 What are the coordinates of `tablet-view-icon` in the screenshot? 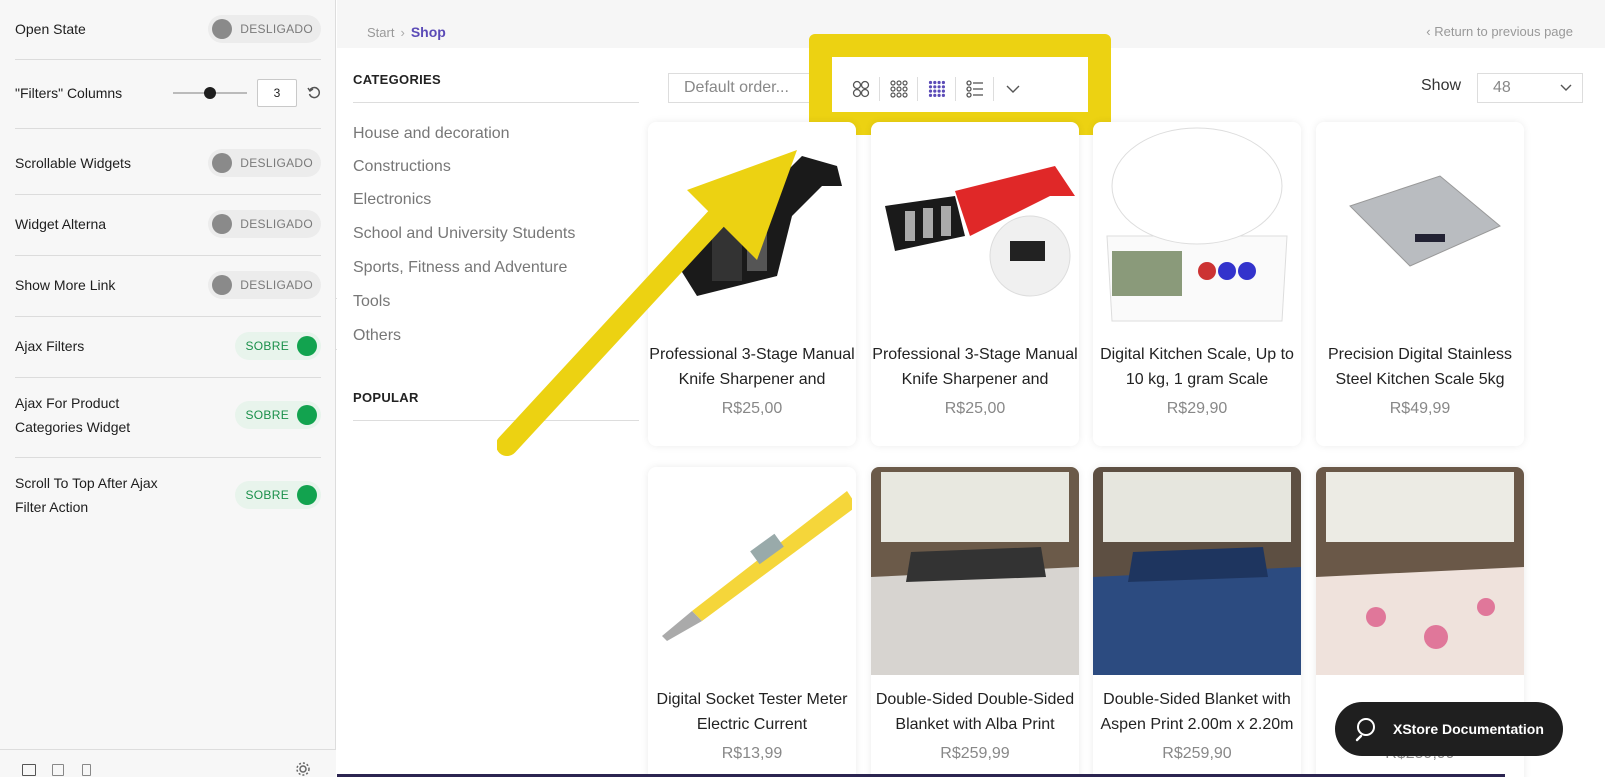 It's located at (58, 770).